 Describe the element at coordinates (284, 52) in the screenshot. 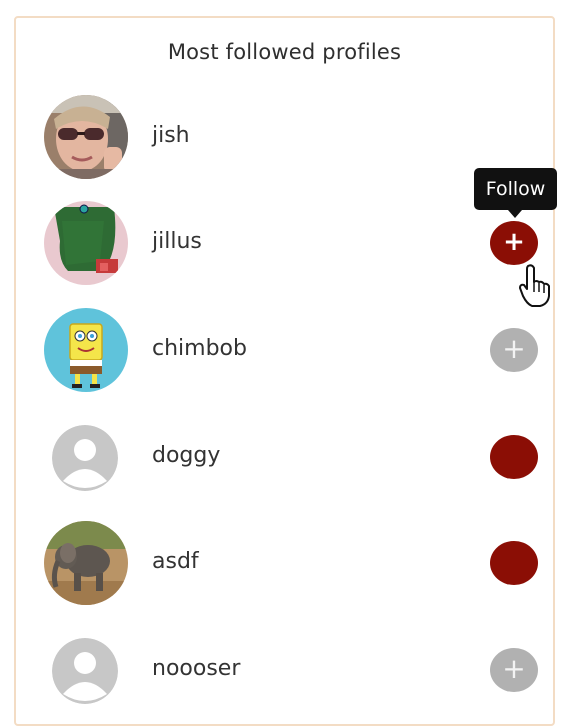

I see `panel-title: Most followed profiles` at that location.